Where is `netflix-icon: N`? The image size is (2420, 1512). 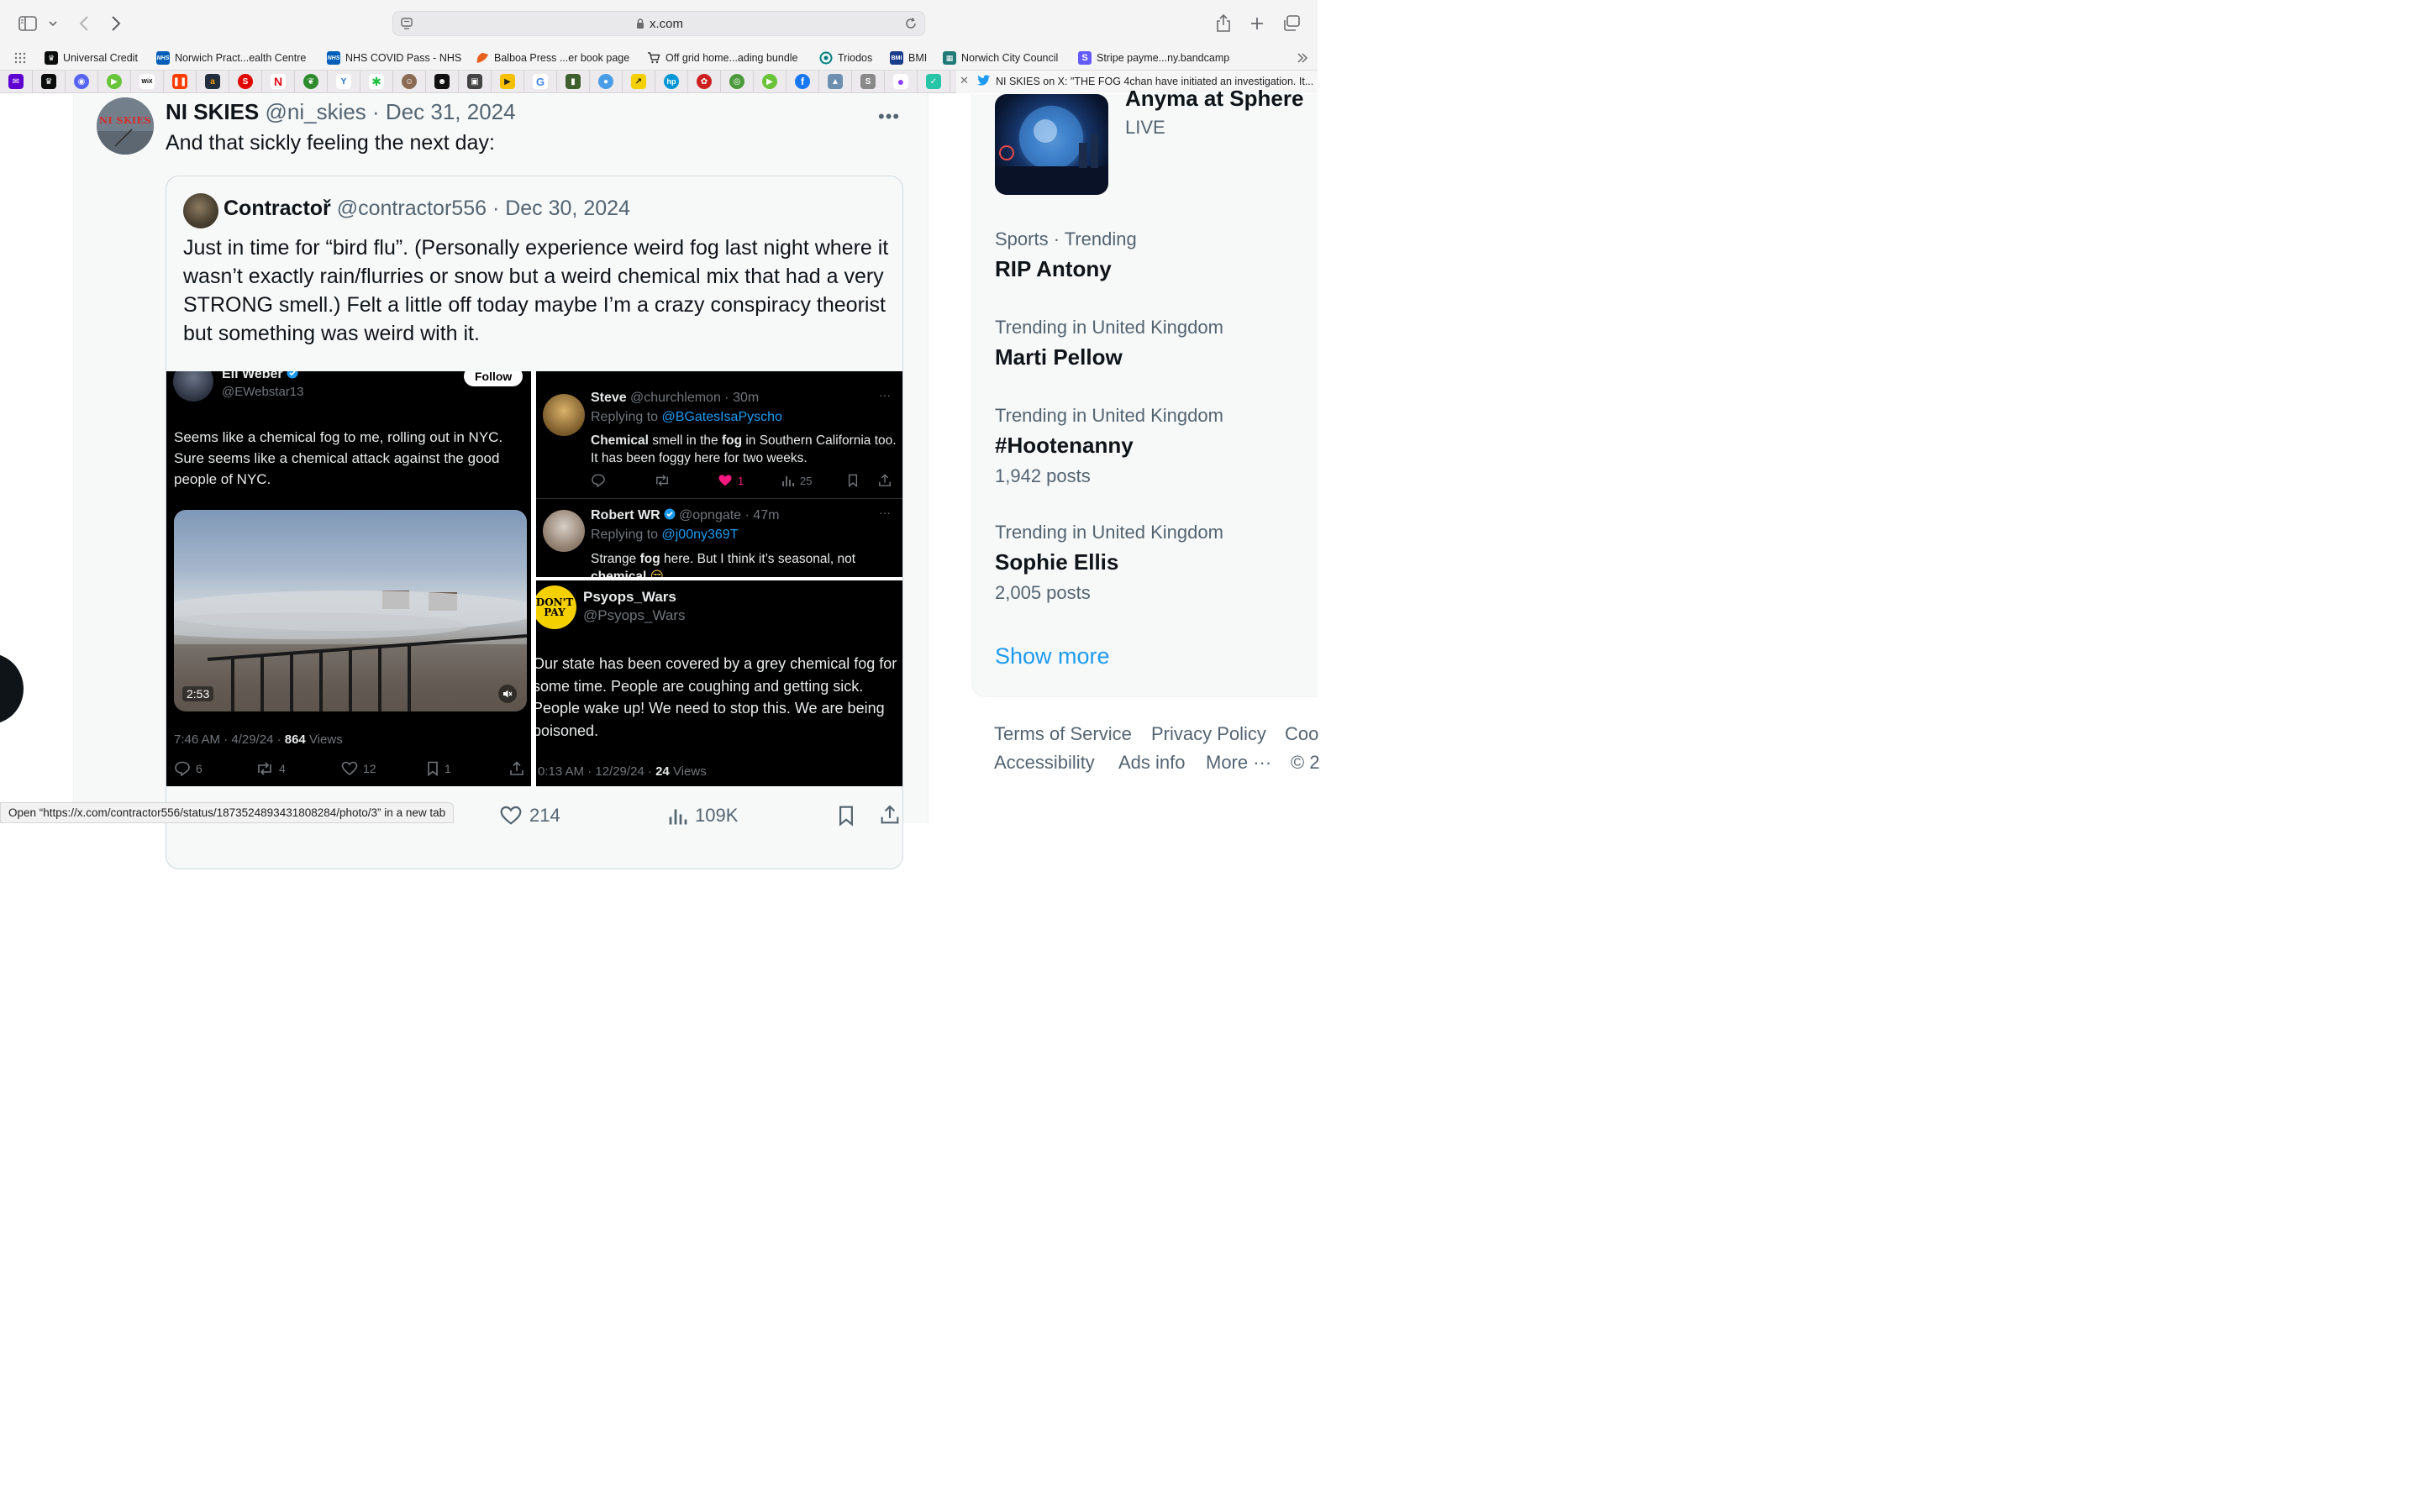 netflix-icon: N is located at coordinates (278, 81).